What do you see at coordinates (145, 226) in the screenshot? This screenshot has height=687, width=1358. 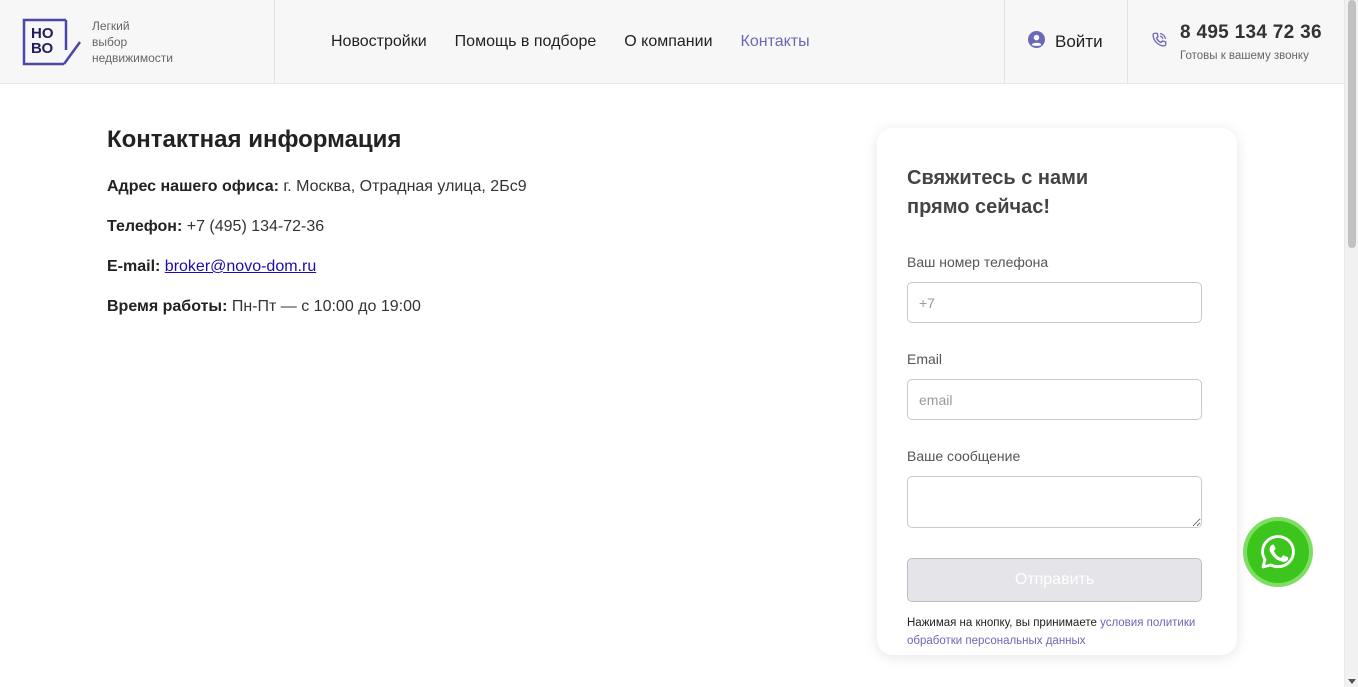 I see `phone-label: Телефон:` at bounding box center [145, 226].